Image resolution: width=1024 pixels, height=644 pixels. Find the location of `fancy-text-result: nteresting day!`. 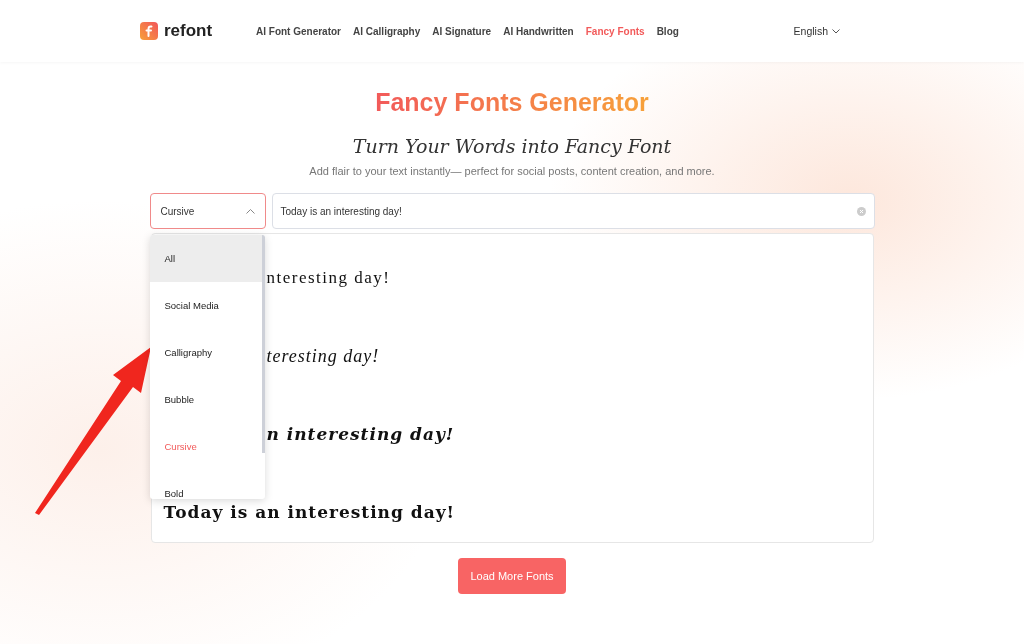

fancy-text-result: nteresting day! is located at coordinates (328, 278).